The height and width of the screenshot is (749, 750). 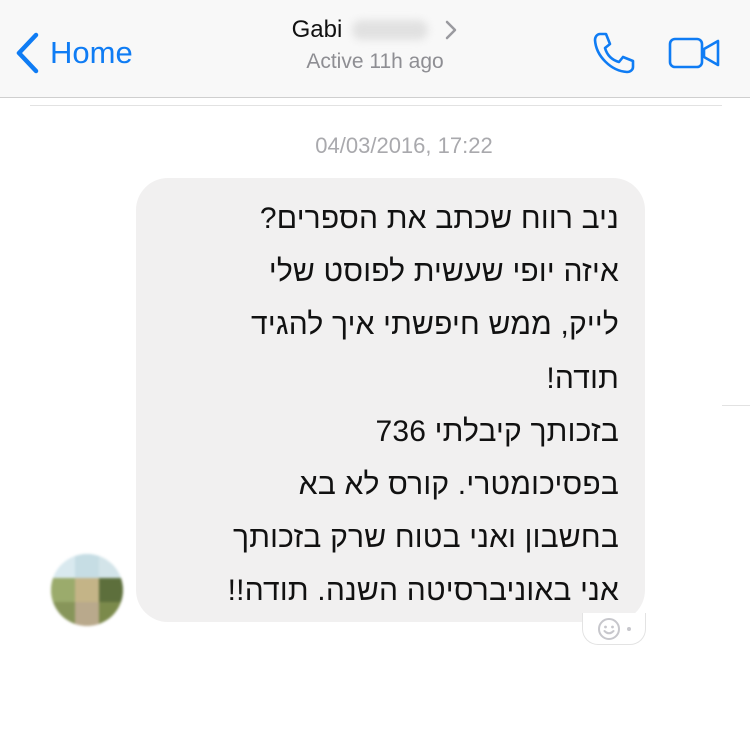 I want to click on video-camera-icon, so click(x=694, y=53).